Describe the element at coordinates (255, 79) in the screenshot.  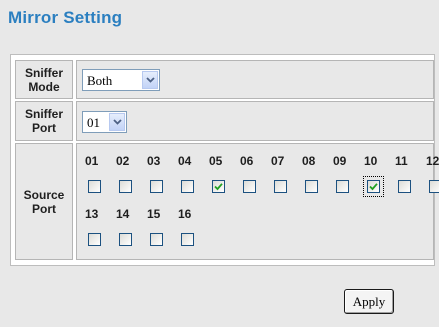
I see `sniffer-mode-value-cell: Both` at that location.